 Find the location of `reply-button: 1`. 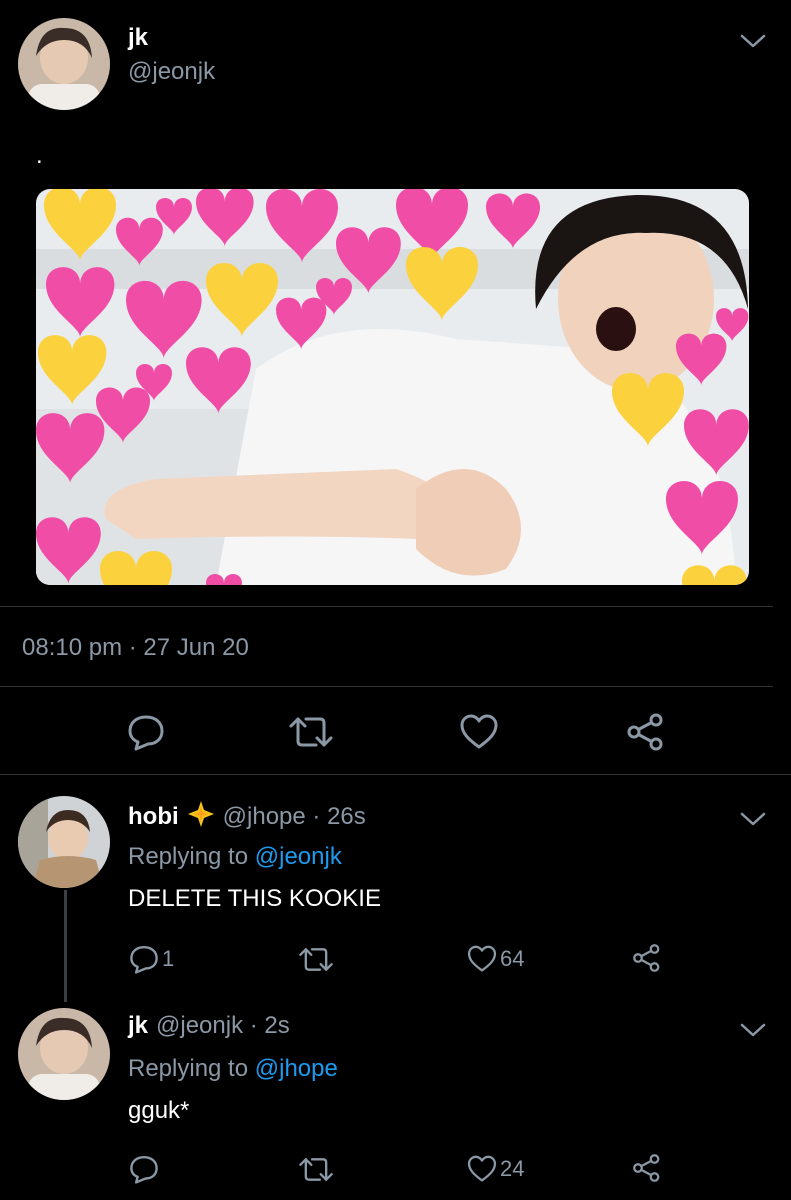

reply-button: 1 is located at coordinates (151, 959).